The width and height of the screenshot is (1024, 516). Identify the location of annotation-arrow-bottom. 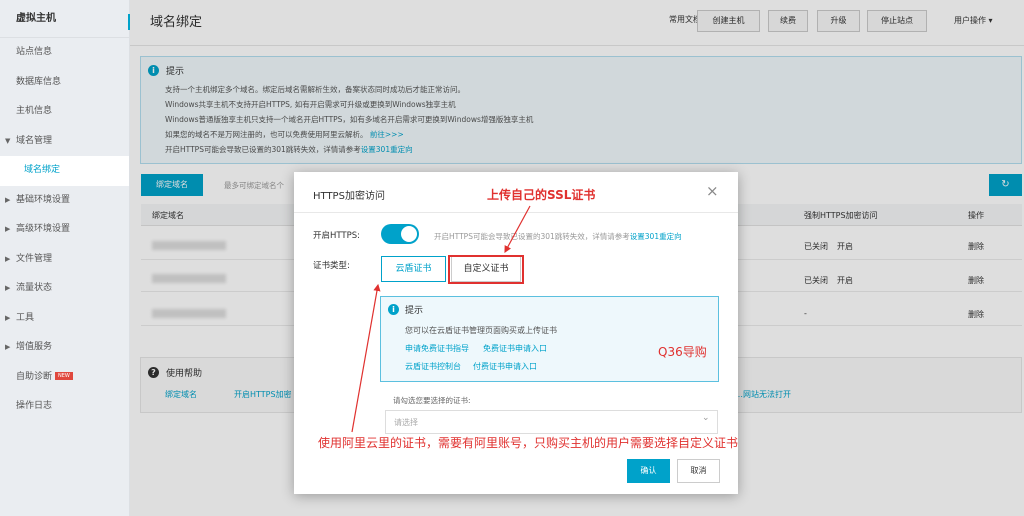
(366, 358).